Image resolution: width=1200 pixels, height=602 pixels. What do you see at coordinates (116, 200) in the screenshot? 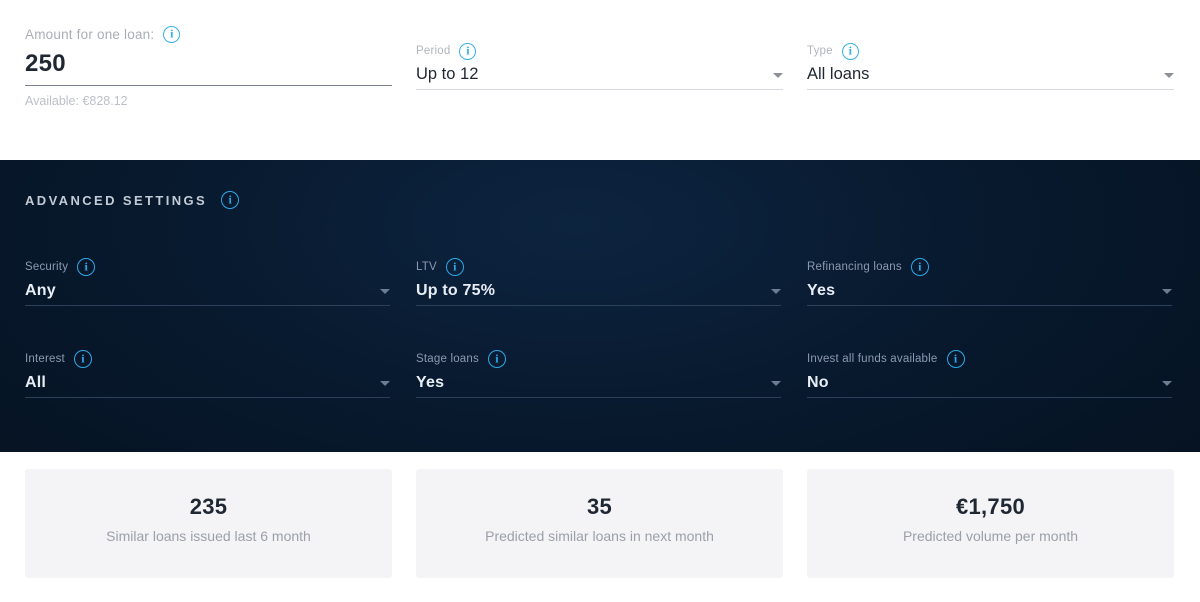
I see `advanced-settings-title: ADVANCED SETTINGS` at bounding box center [116, 200].